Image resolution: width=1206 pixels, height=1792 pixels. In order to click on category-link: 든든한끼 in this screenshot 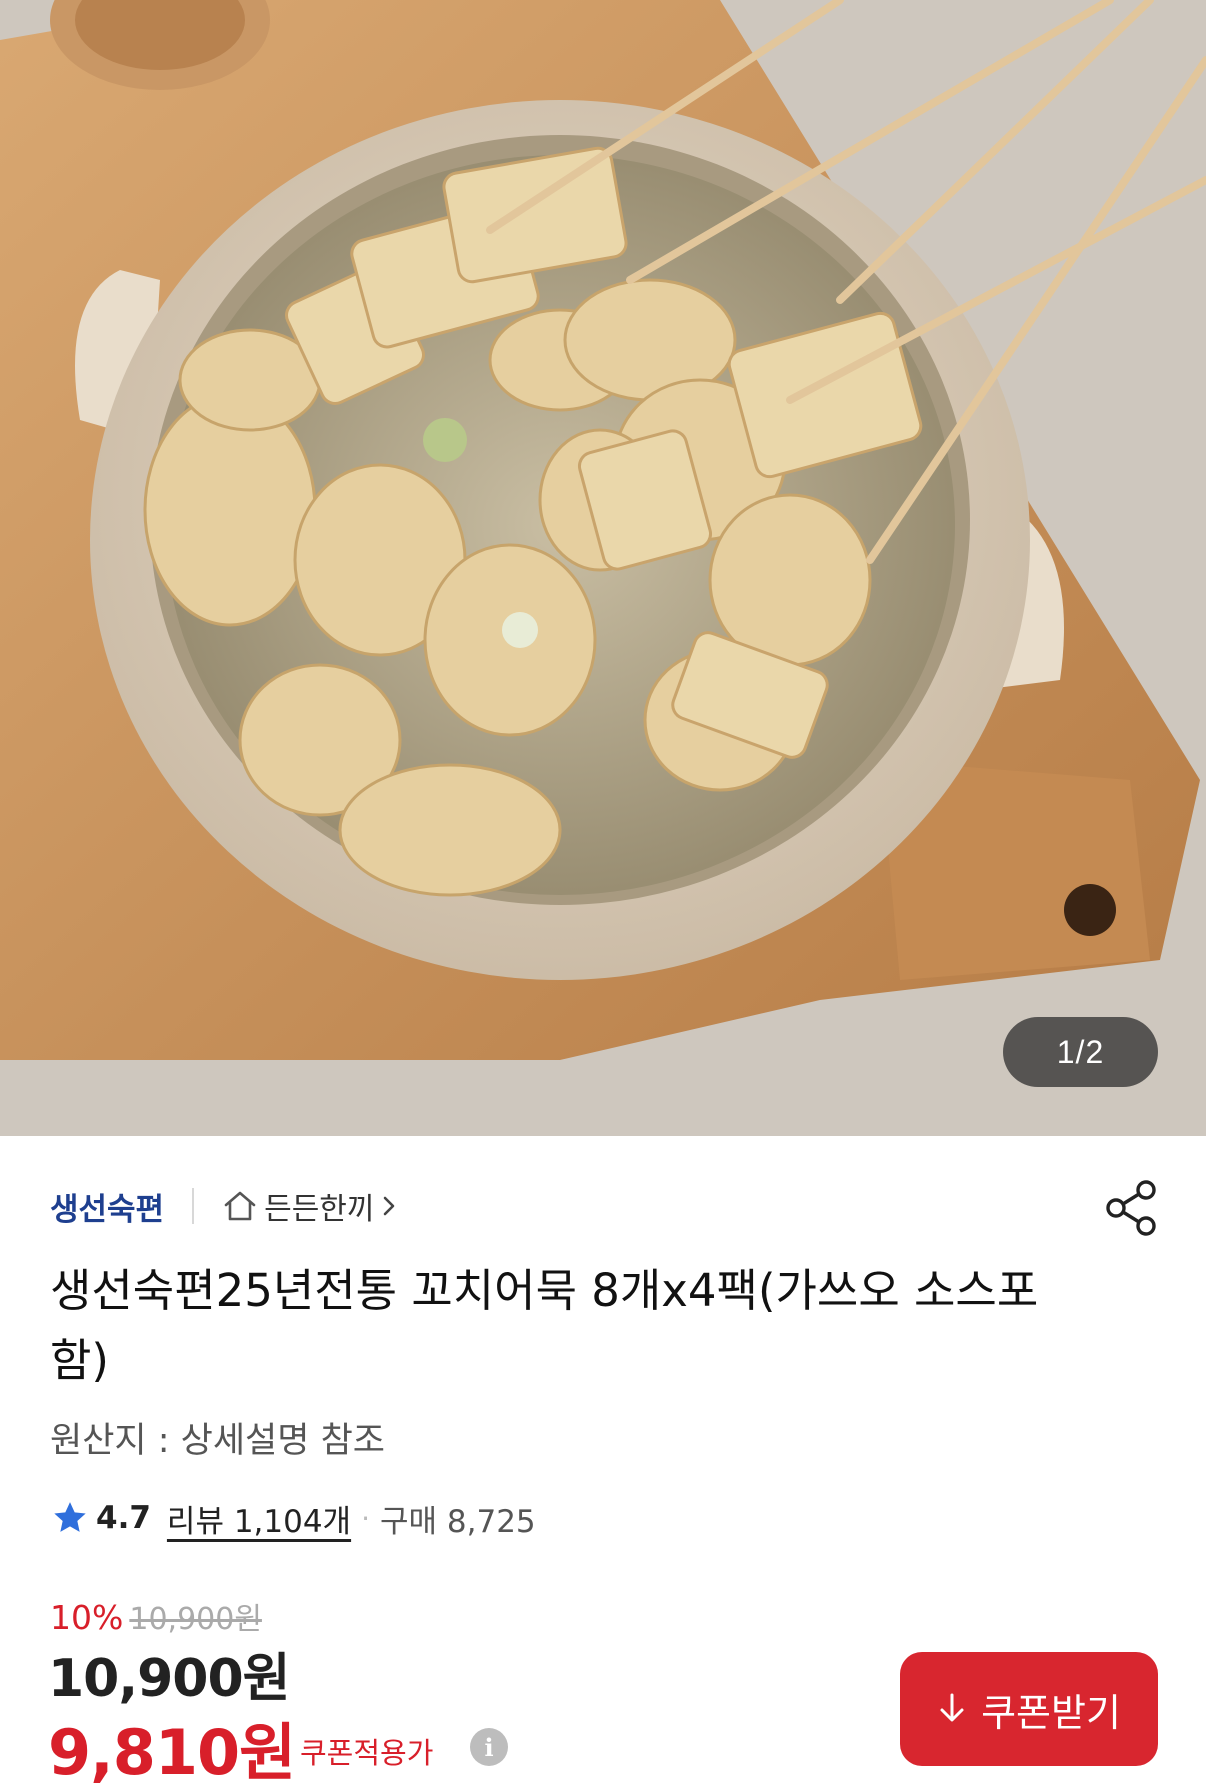, I will do `click(309, 1206)`.